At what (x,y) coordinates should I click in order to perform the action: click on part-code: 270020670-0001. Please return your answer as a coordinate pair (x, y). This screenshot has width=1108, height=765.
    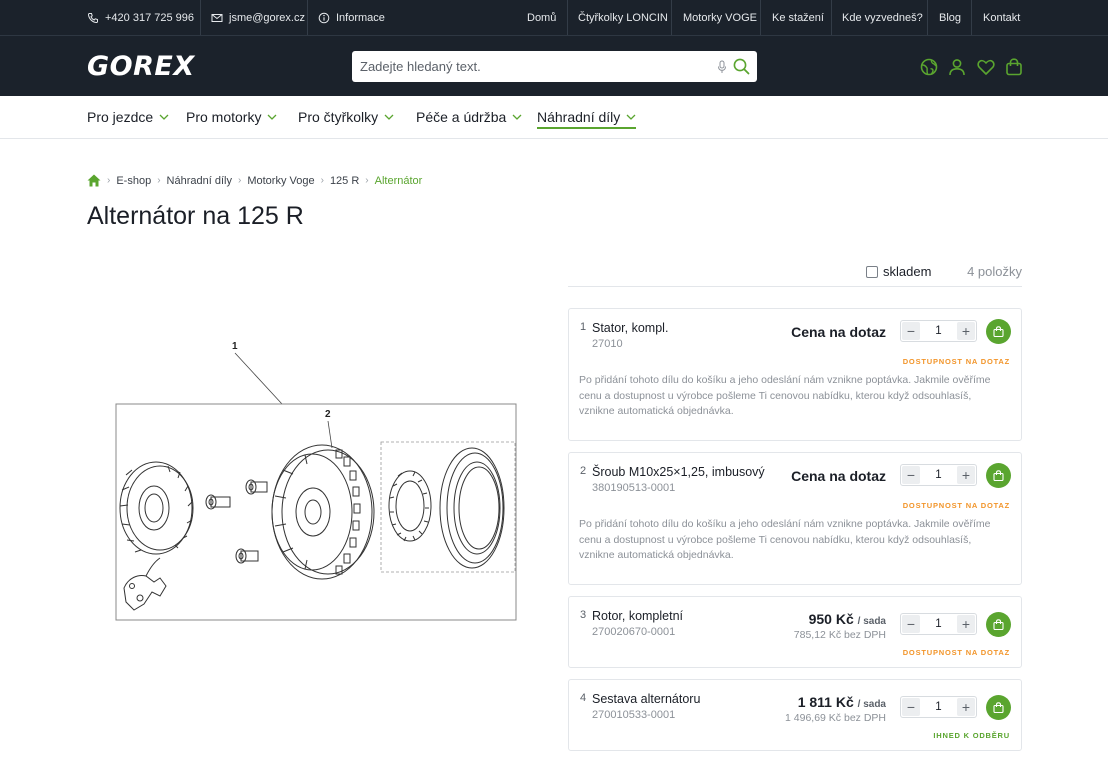
    Looking at the image, I should click on (634, 632).